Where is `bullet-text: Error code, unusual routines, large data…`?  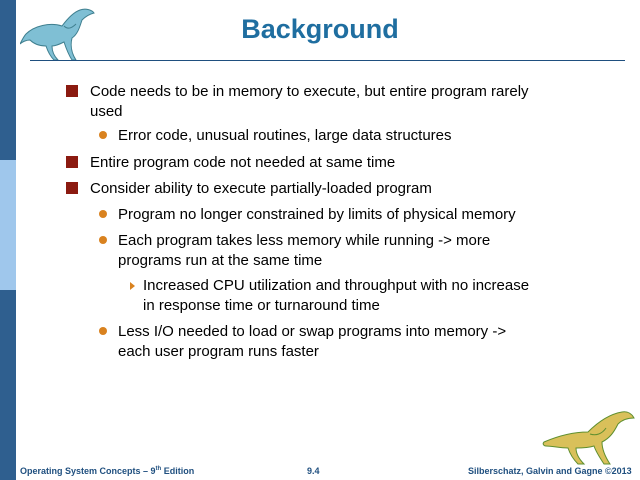 bullet-text: Error code, unusual routines, large data… is located at coordinates (285, 135).